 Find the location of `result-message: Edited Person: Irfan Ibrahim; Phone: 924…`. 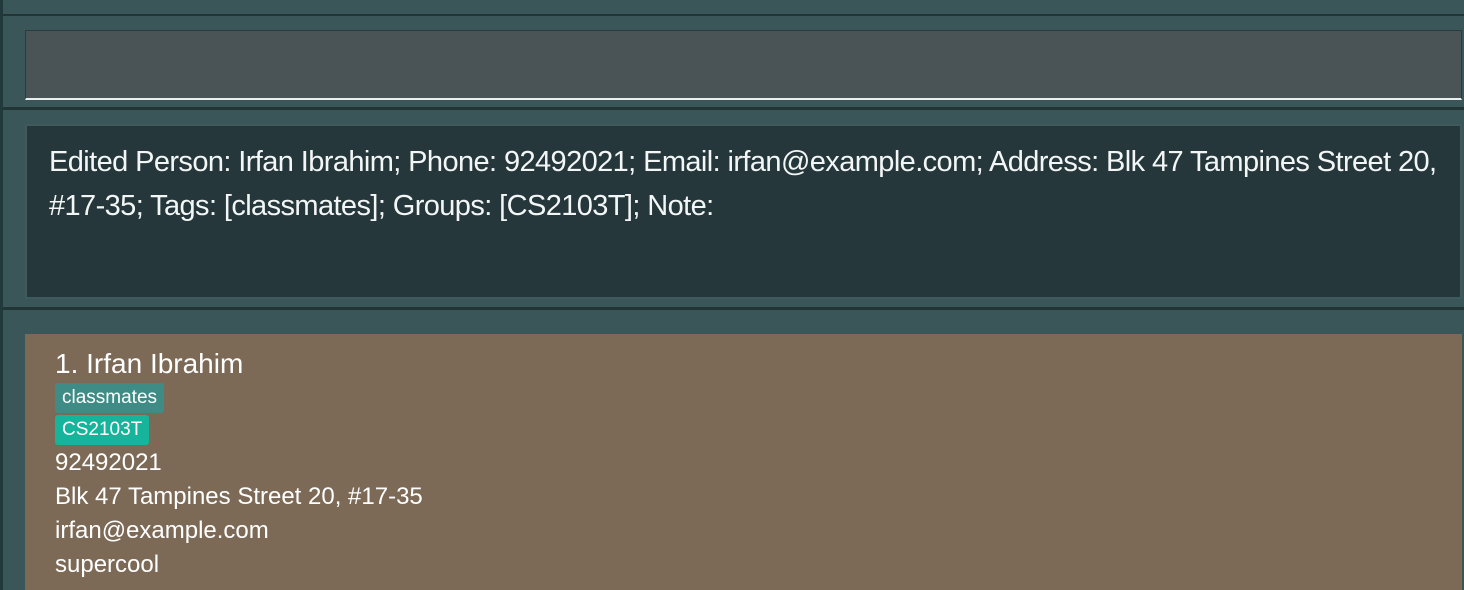

result-message: Edited Person: Irfan Ibrahim; Phone: 924… is located at coordinates (743, 184).